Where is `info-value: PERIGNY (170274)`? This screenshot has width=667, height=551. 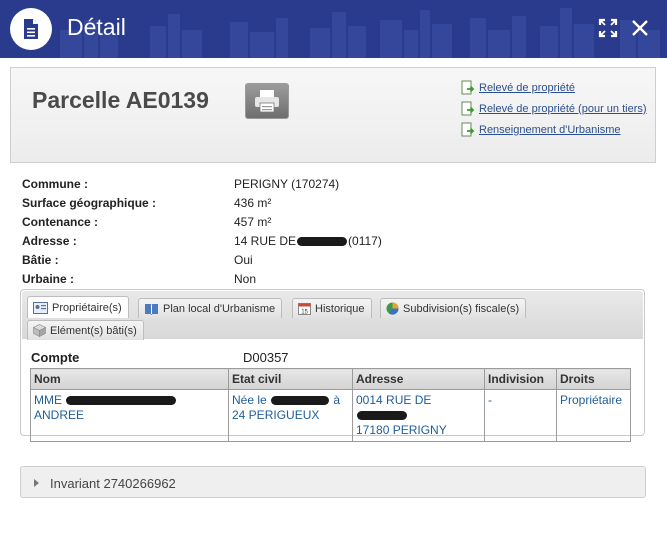 info-value: PERIGNY (170274) is located at coordinates (287, 184).